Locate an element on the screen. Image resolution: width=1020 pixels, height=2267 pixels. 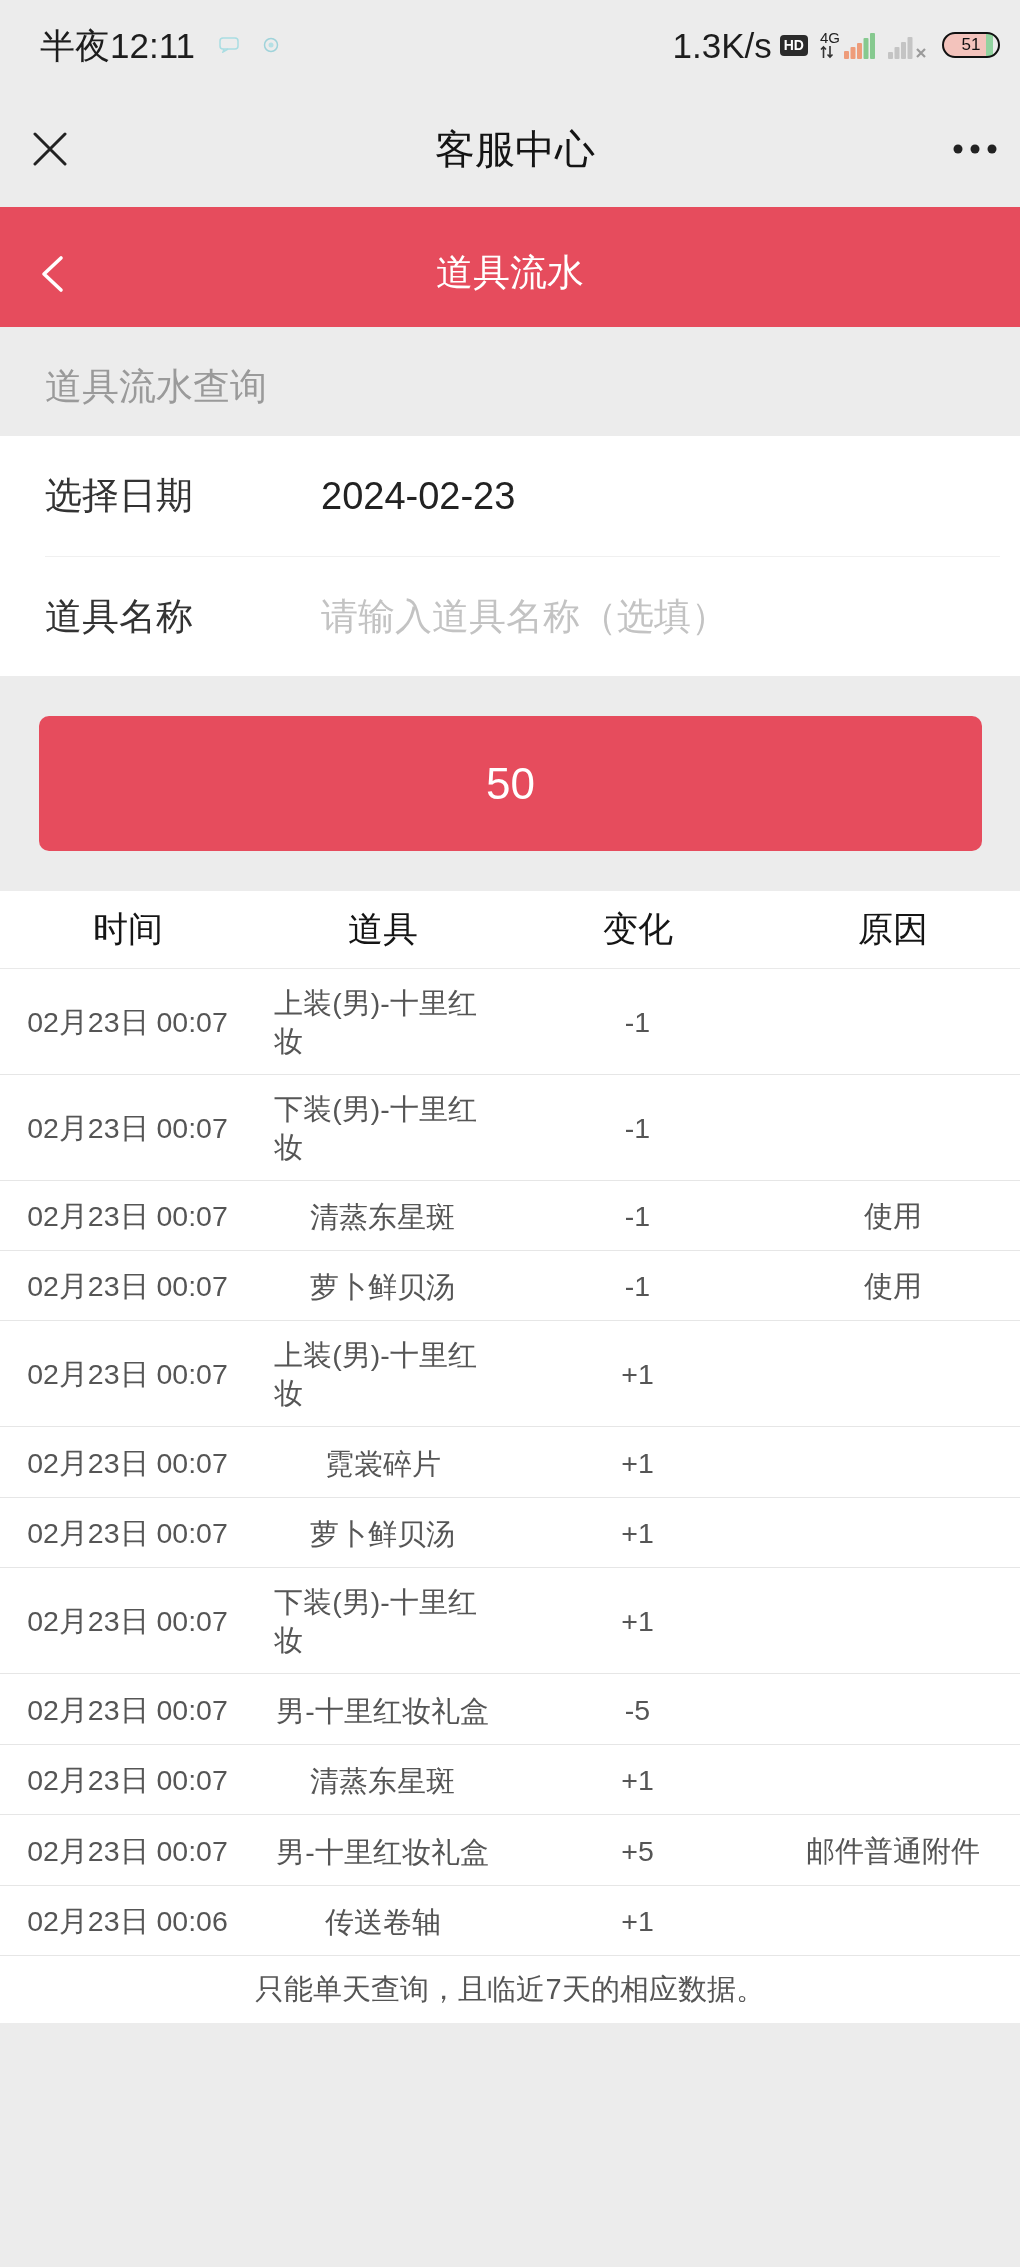
clock-time: 半夜12:11 is located at coordinates (117, 45).